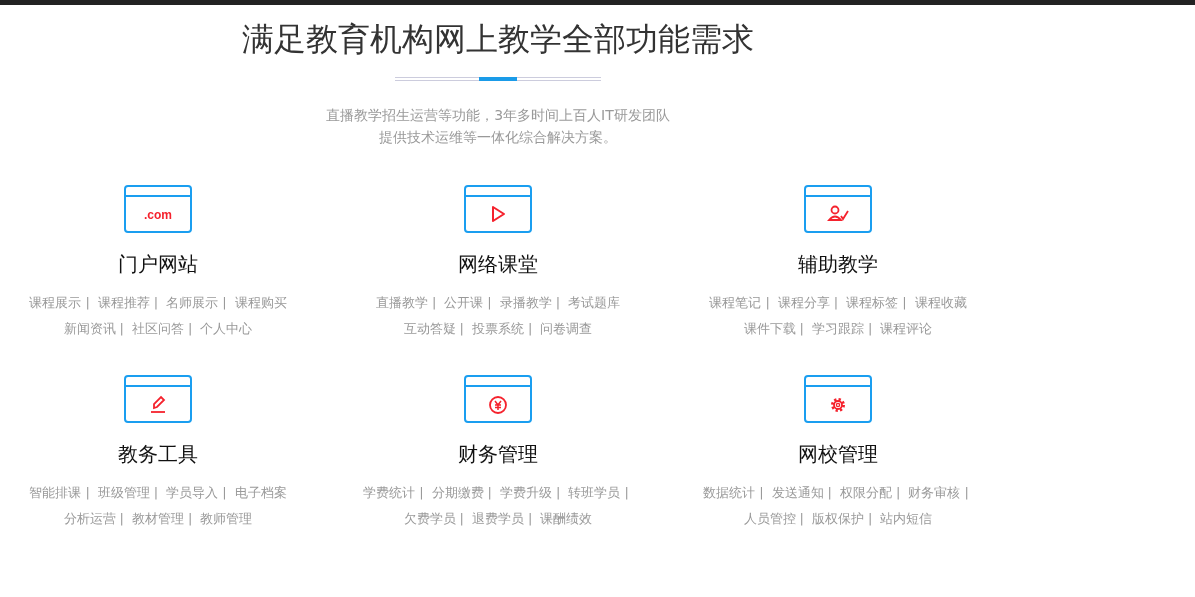 The height and width of the screenshot is (597, 1195). I want to click on feature-link: 发送通知, so click(797, 493).